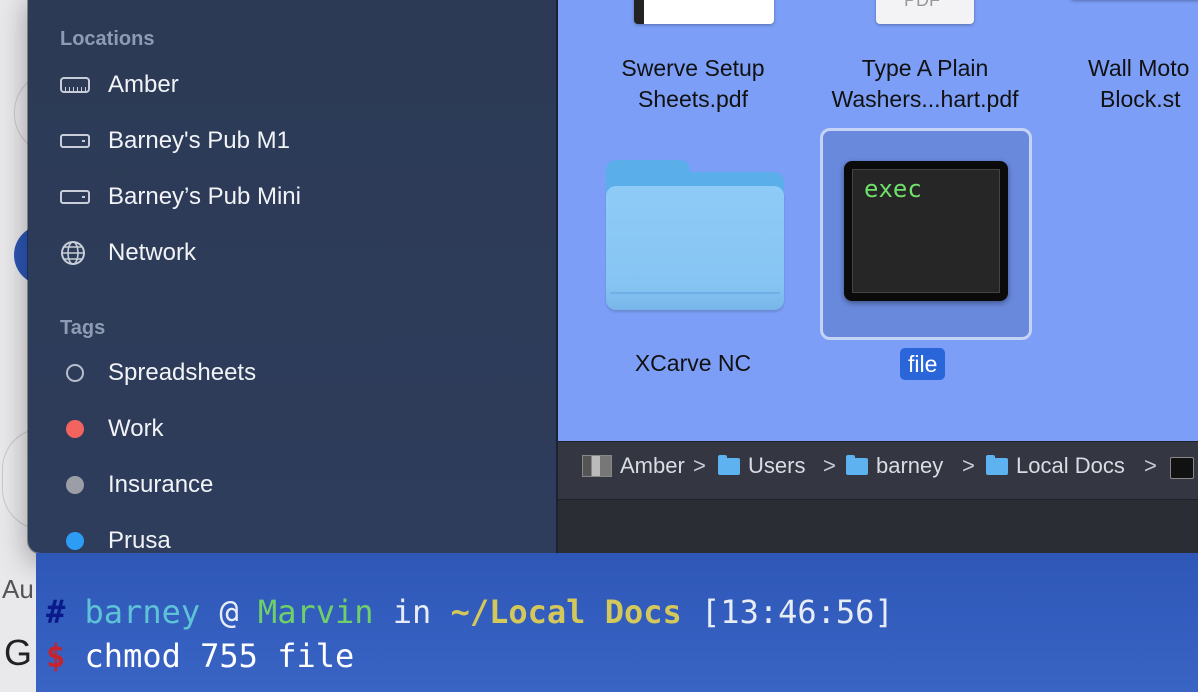 The image size is (1198, 692). Describe the element at coordinates (566, 612) in the screenshot. I see `prompt-cwd: ~/Local Docs` at that location.